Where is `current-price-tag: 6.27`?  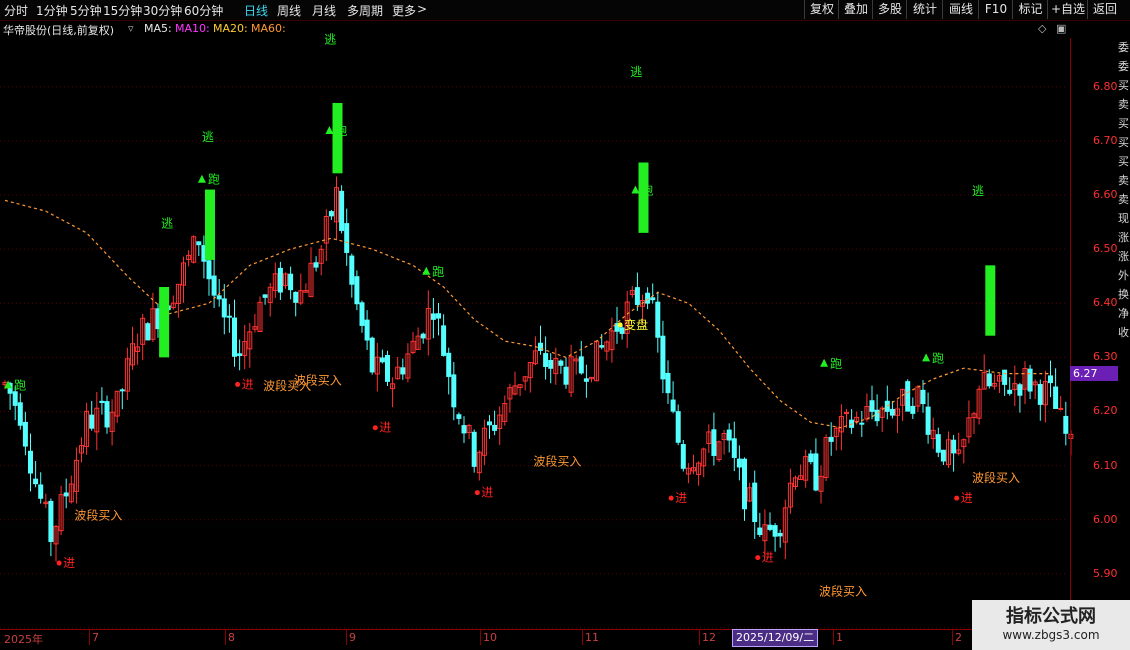
current-price-tag: 6.27 is located at coordinates (1094, 373).